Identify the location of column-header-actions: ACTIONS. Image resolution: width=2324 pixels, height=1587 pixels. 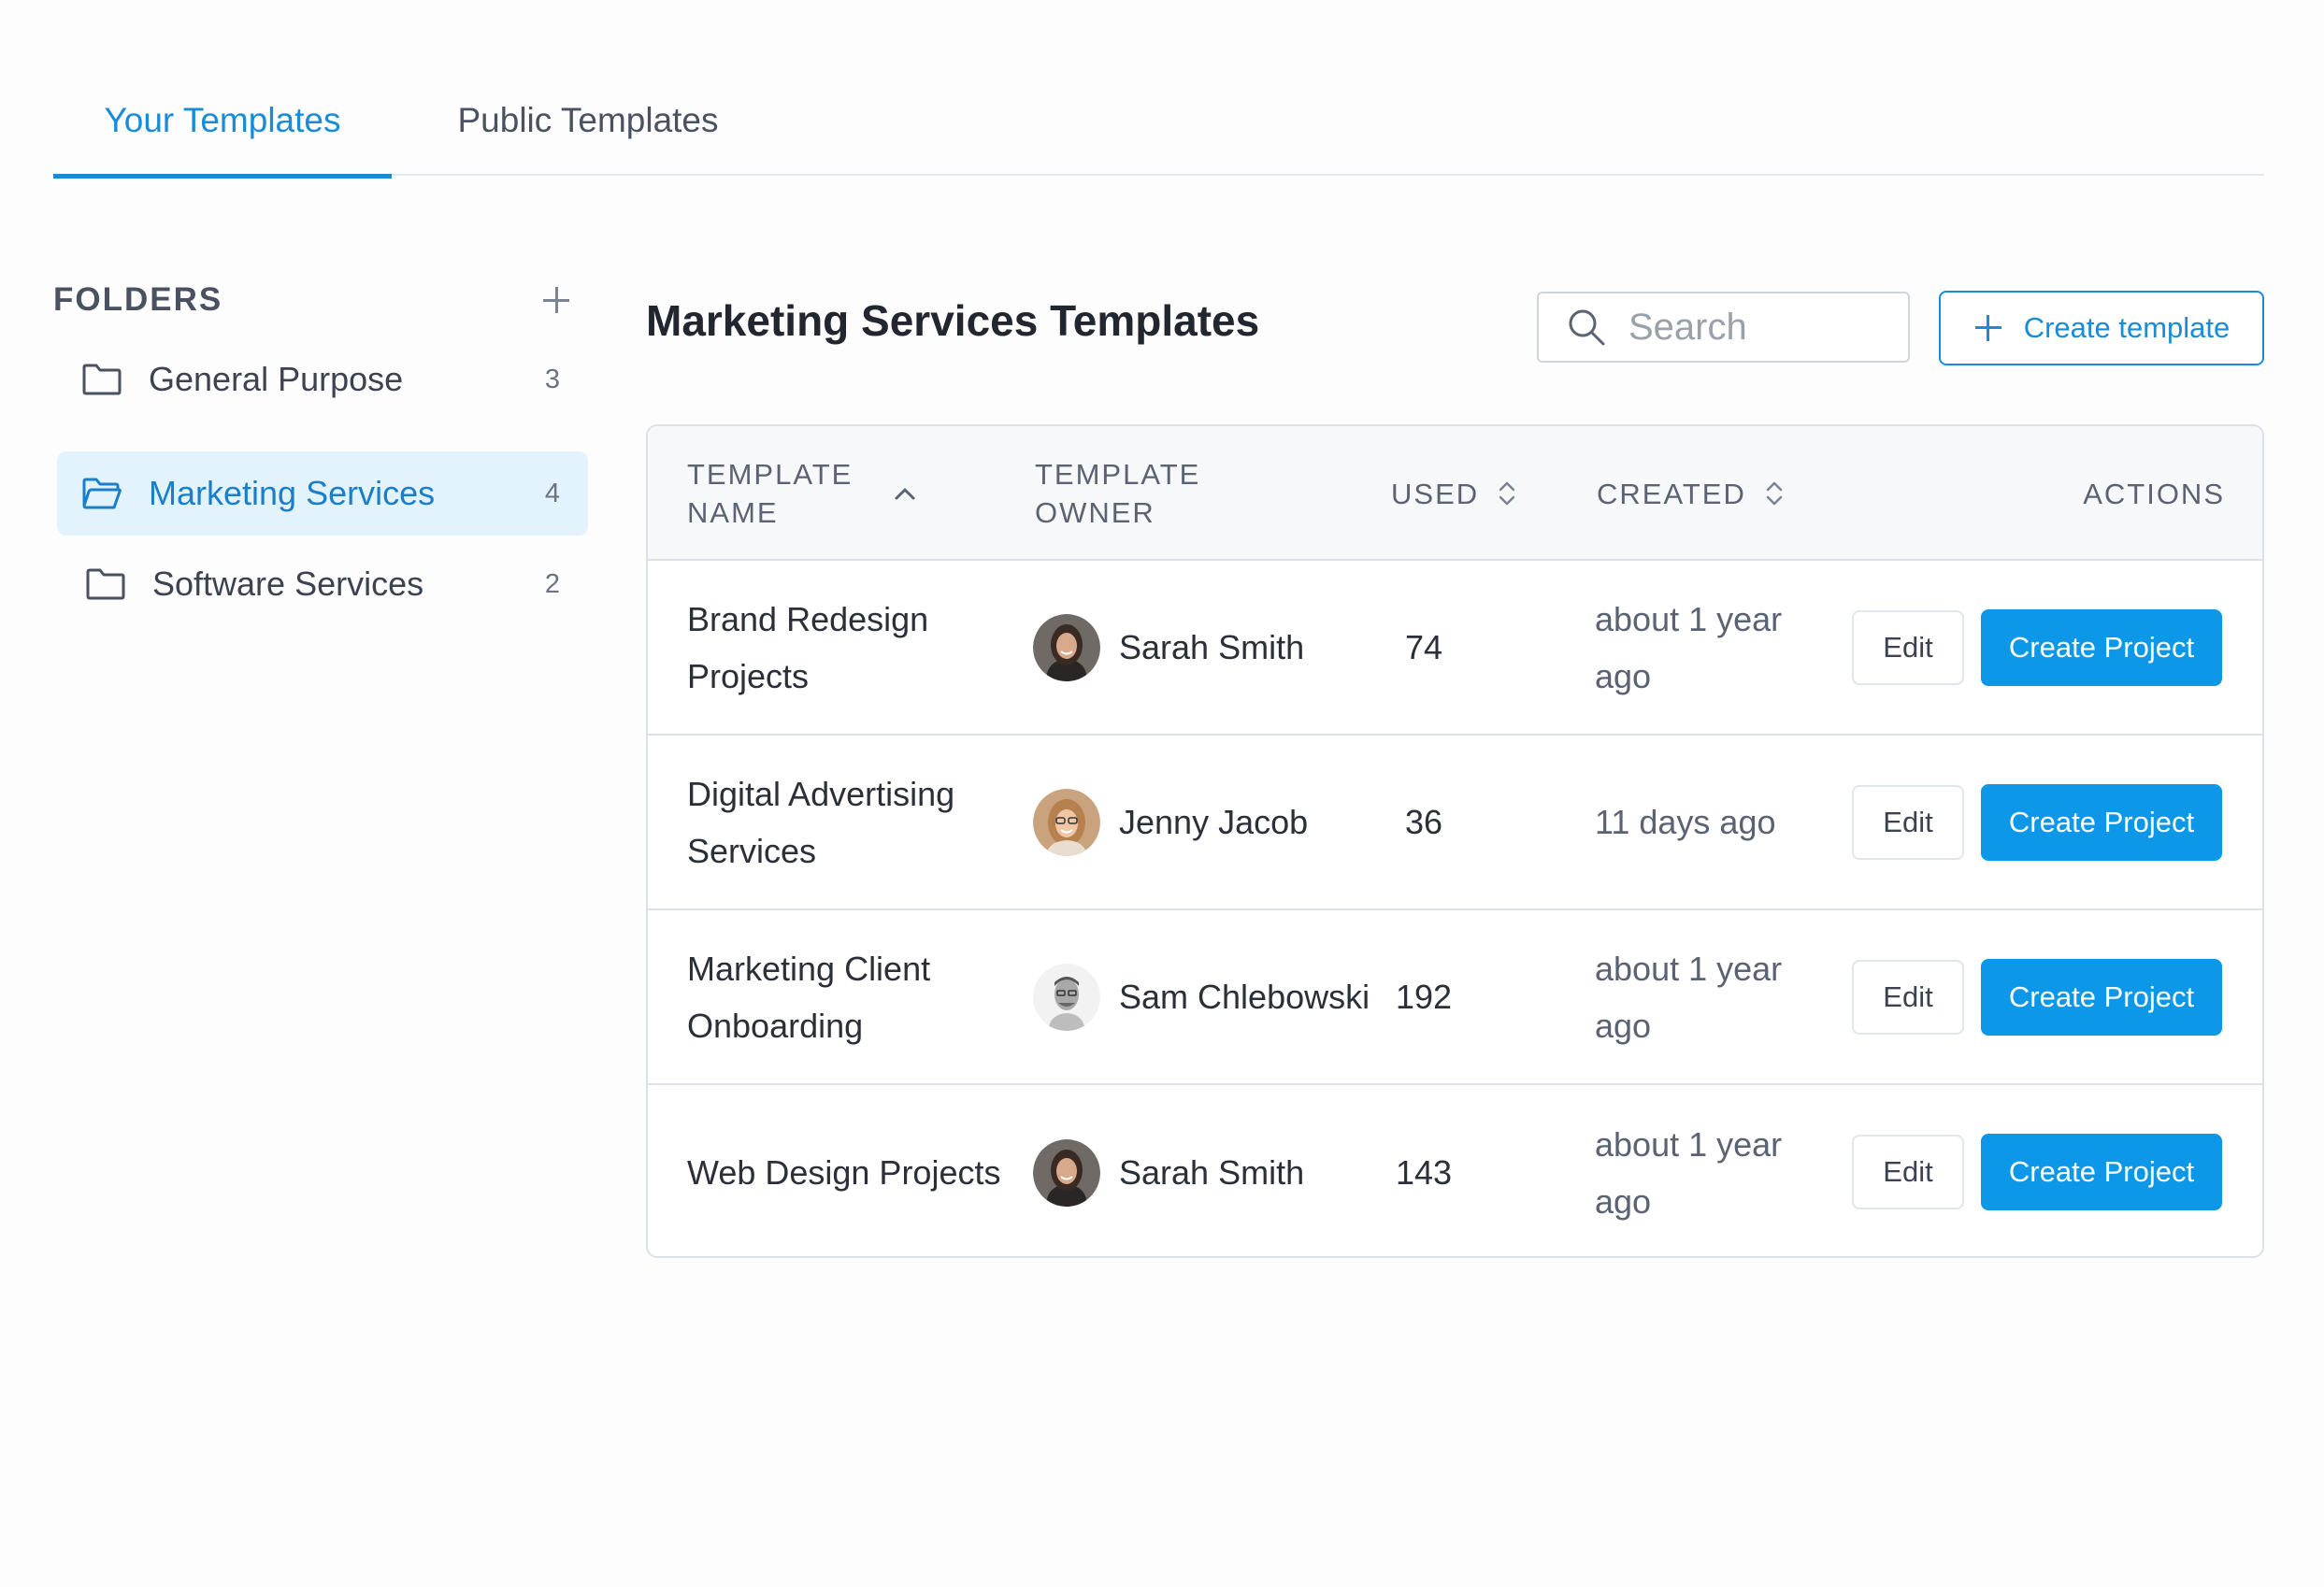
(2154, 493).